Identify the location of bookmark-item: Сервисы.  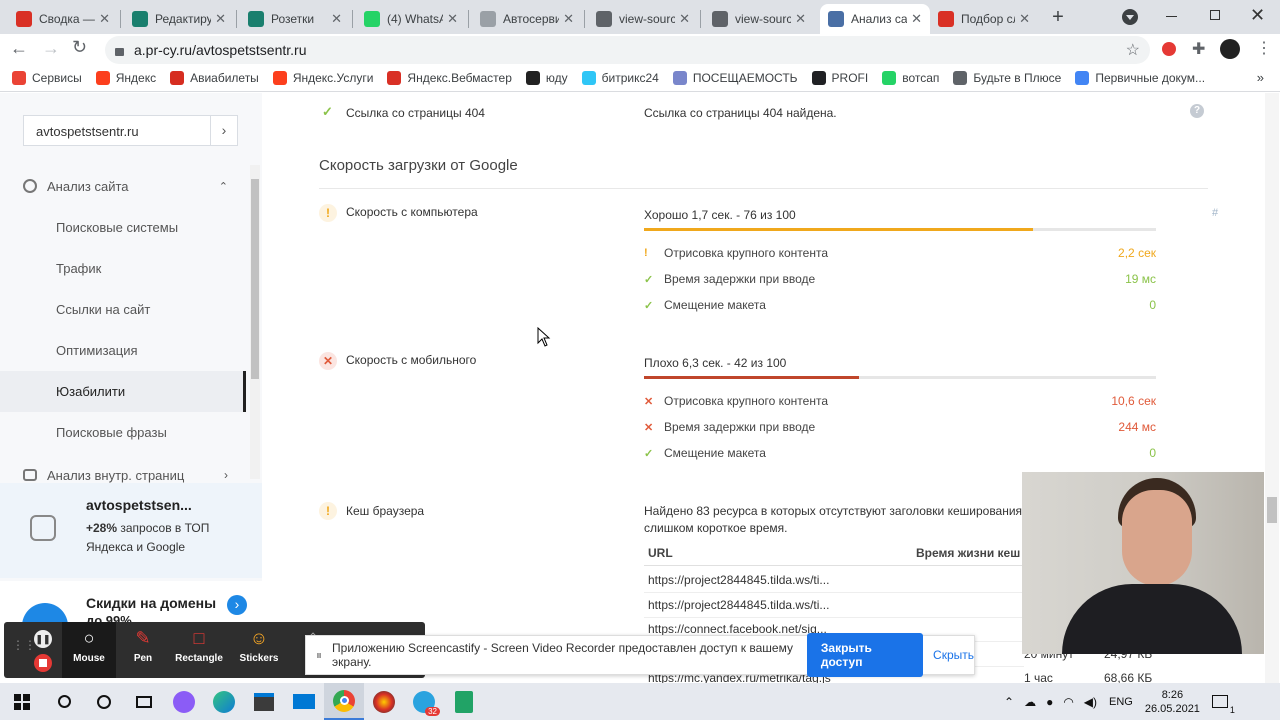
(47, 77).